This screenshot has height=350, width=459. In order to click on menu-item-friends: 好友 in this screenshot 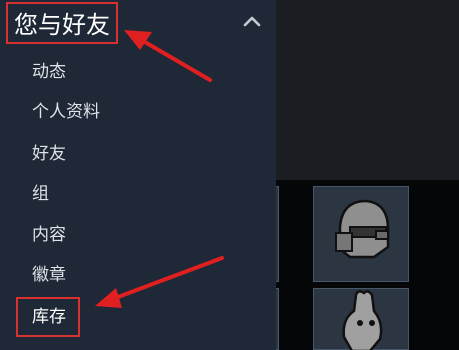, I will do `click(49, 154)`.